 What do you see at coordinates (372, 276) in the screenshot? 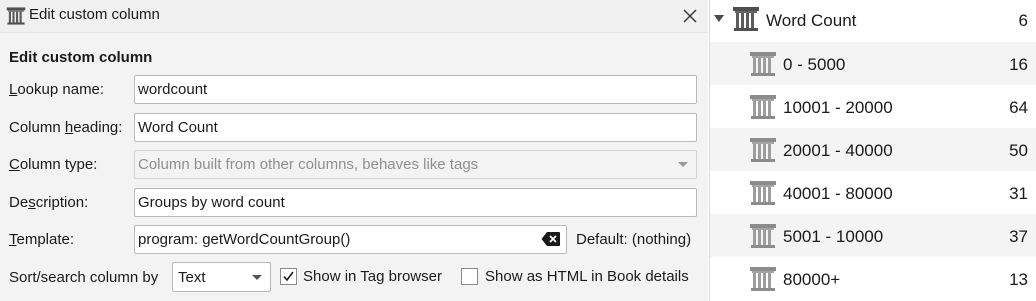
I see `show-in-tag-browser-label: Show in Tag browser` at bounding box center [372, 276].